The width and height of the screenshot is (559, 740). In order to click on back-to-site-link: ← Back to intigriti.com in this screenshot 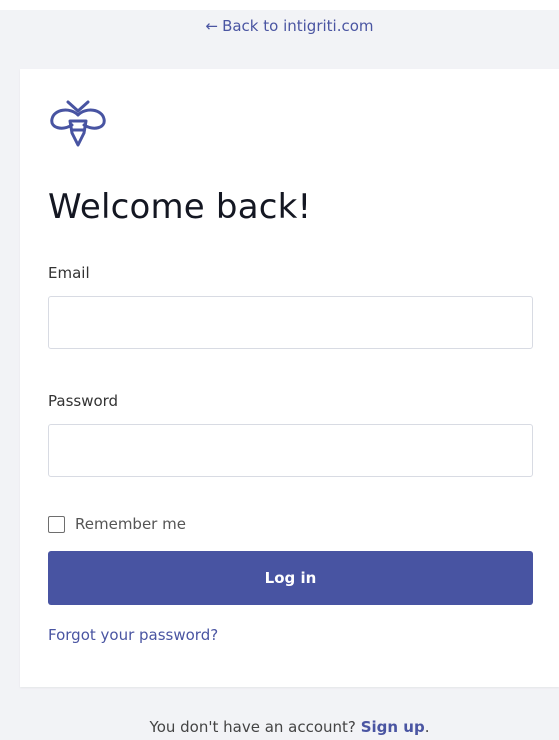, I will do `click(279, 26)`.